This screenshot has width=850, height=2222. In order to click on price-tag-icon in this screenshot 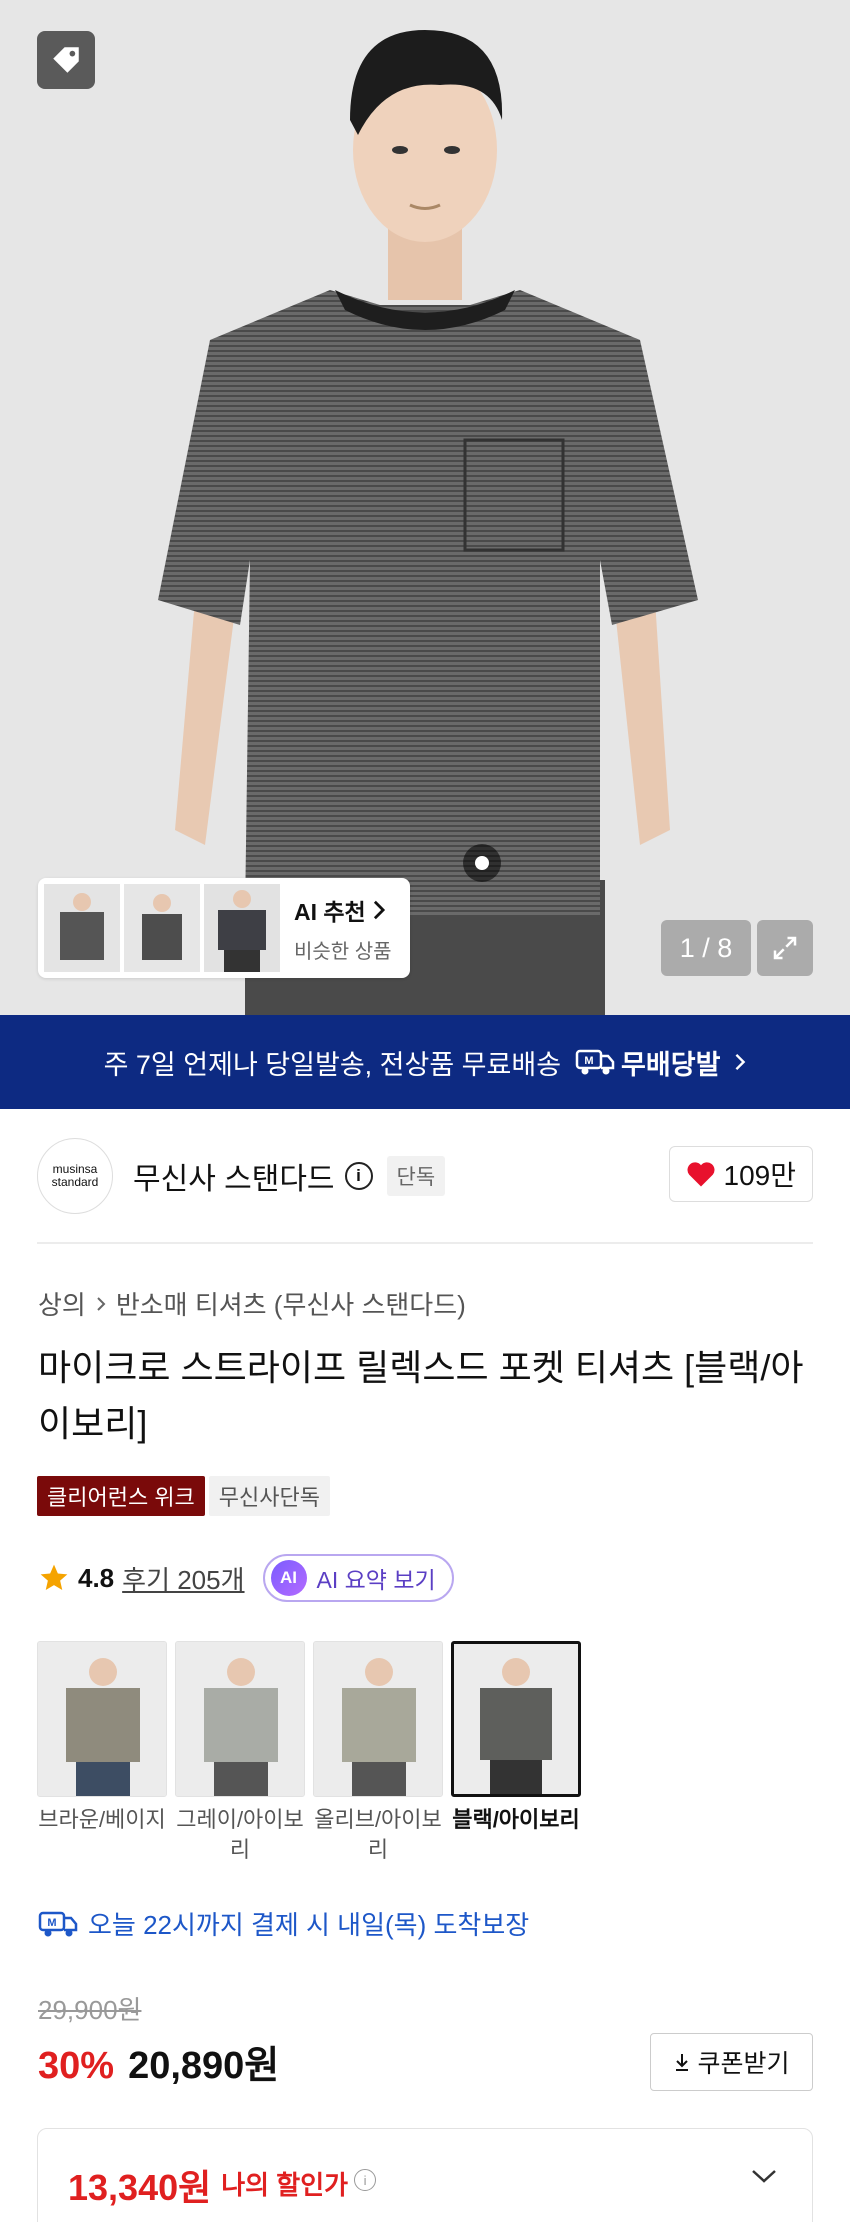, I will do `click(66, 60)`.